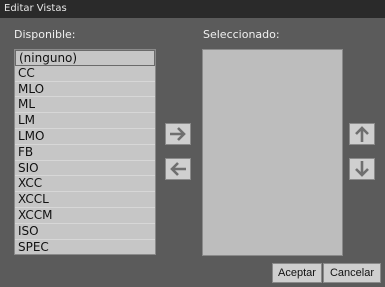 The image size is (385, 287). Describe the element at coordinates (85, 168) in the screenshot. I see `list-item: SIO` at that location.